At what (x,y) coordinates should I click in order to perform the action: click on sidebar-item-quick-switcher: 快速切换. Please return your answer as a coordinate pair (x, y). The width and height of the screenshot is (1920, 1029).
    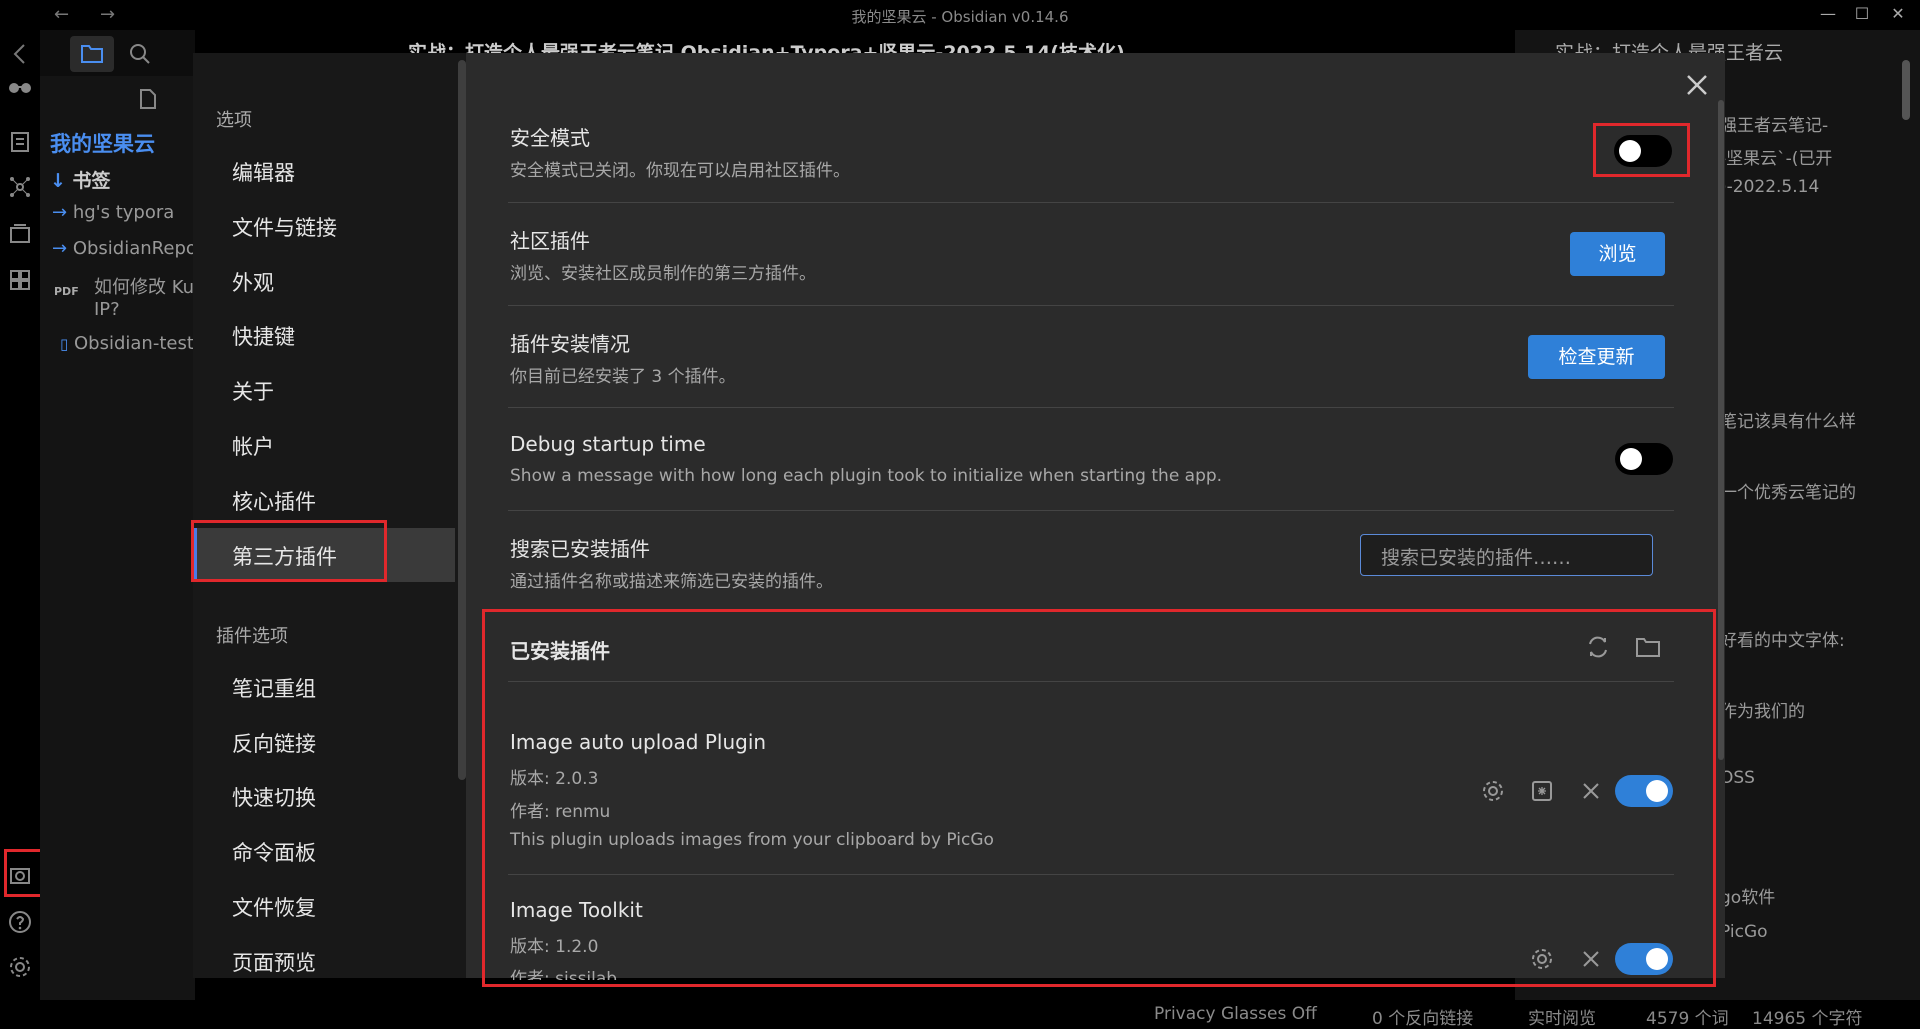
    Looking at the image, I should click on (274, 797).